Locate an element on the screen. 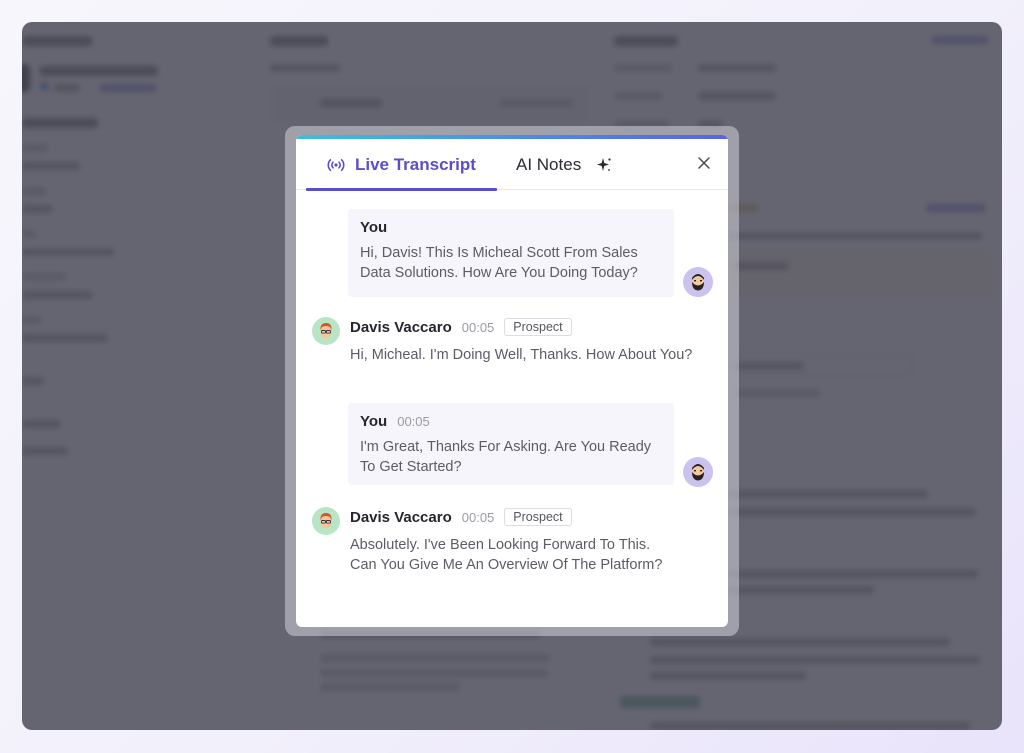  modal-tabs: Live Transcript AI Notes is located at coordinates (512, 165).